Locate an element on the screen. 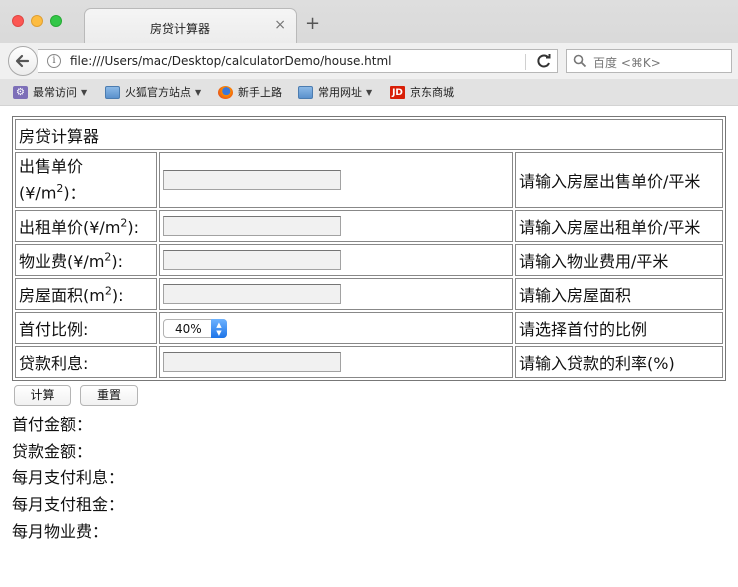 The height and width of the screenshot is (587, 738). gear-icon: ⚙ is located at coordinates (20, 92).